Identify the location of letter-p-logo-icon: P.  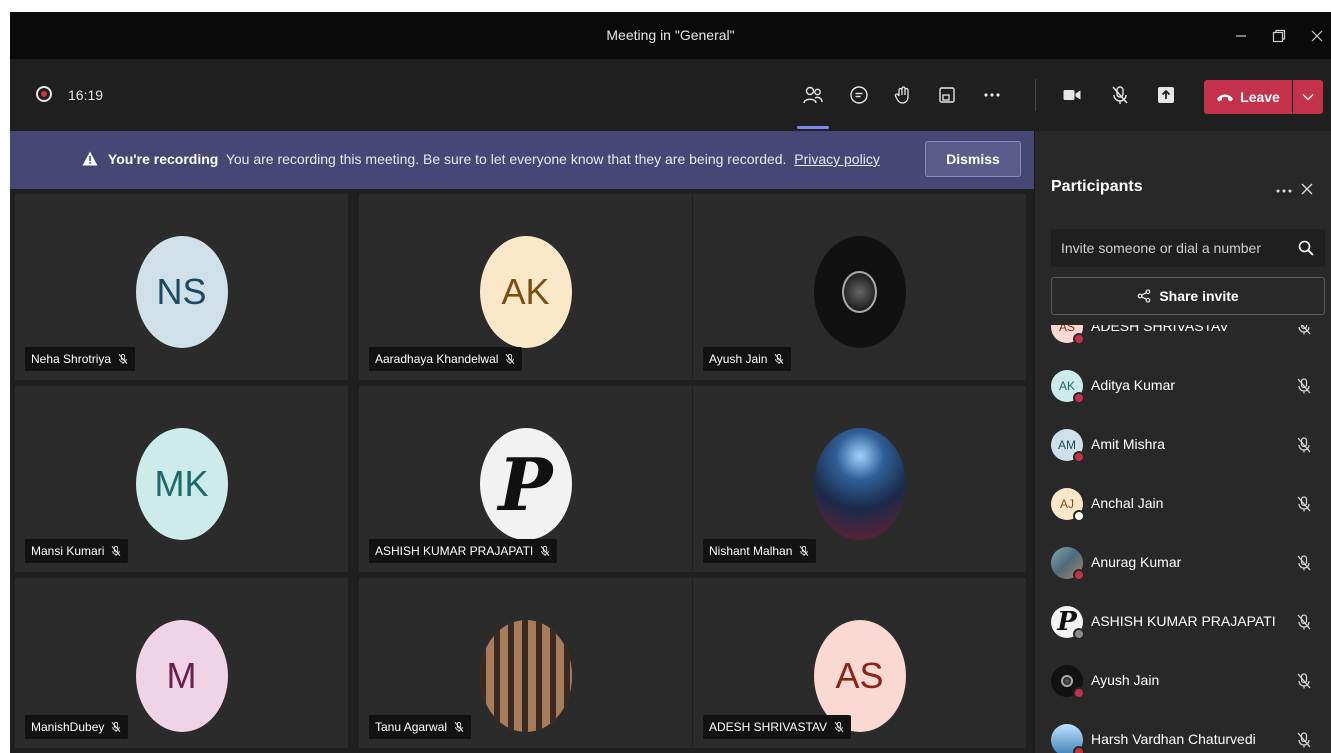
(525, 484).